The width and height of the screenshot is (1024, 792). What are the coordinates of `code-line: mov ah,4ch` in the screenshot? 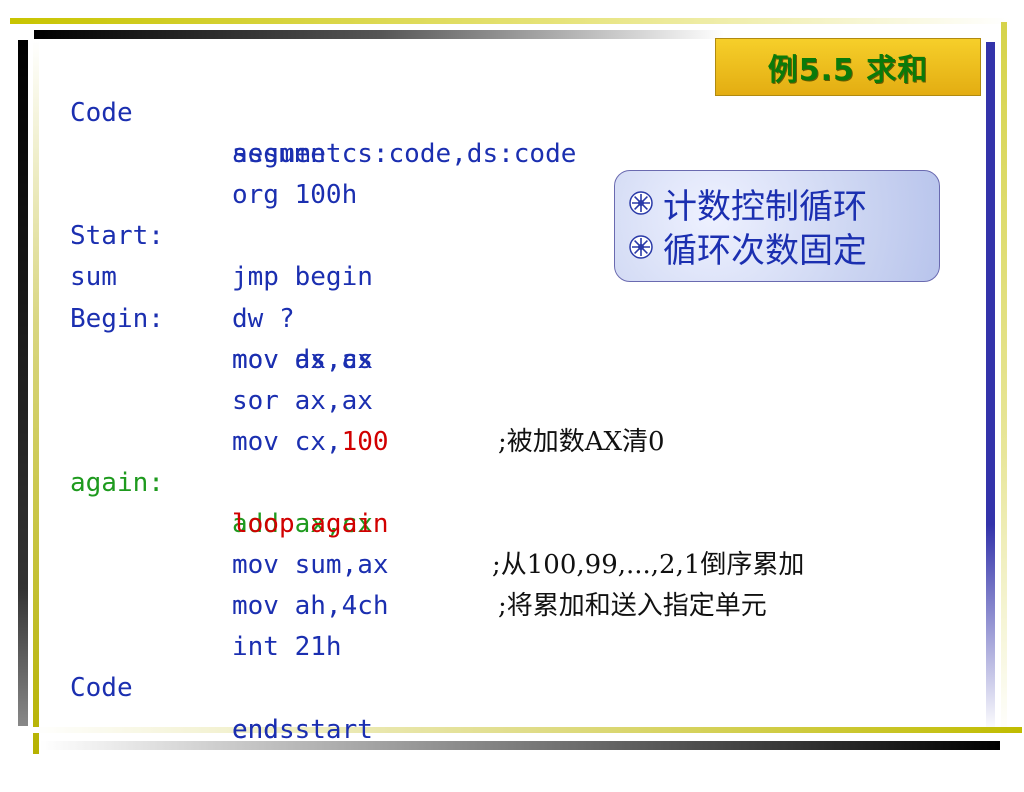 It's located at (229, 583).